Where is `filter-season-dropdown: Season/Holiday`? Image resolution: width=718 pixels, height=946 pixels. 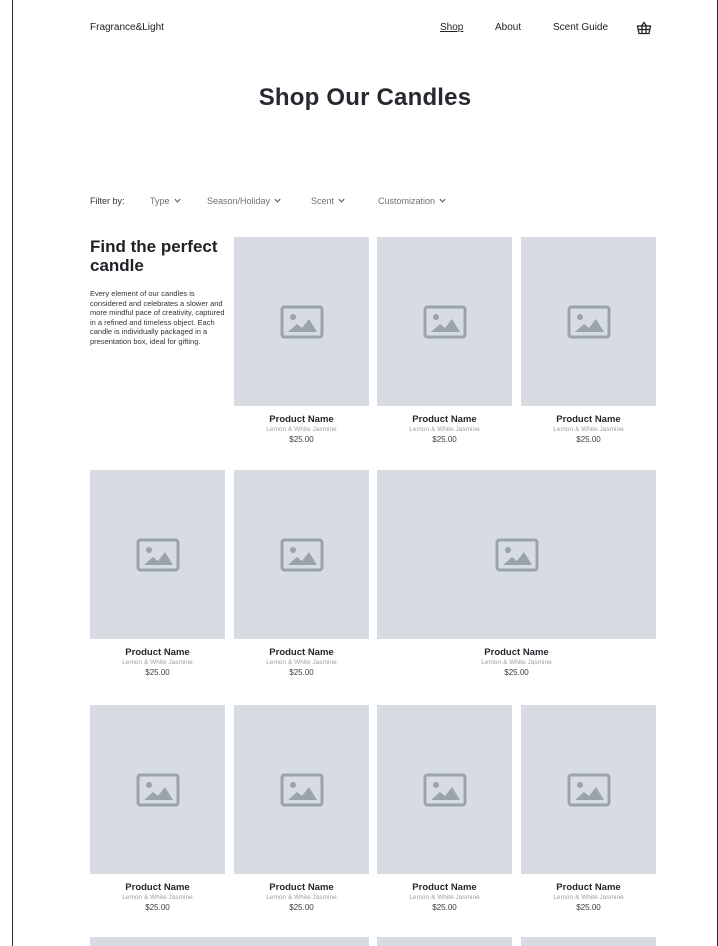 filter-season-dropdown: Season/Holiday is located at coordinates (244, 201).